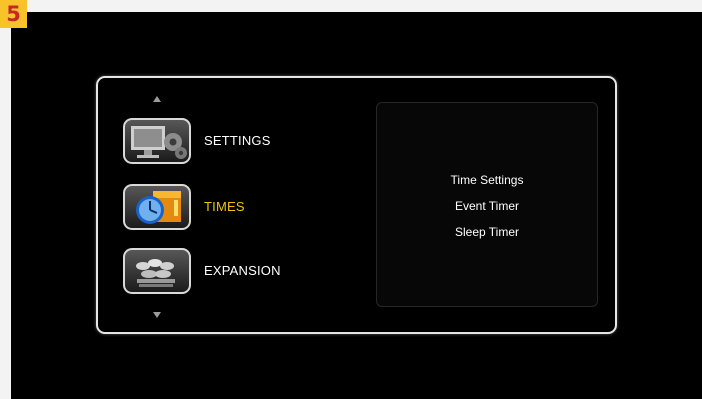 This screenshot has width=702, height=399. Describe the element at coordinates (13, 14) in the screenshot. I see `step-number-badge: 5` at that location.